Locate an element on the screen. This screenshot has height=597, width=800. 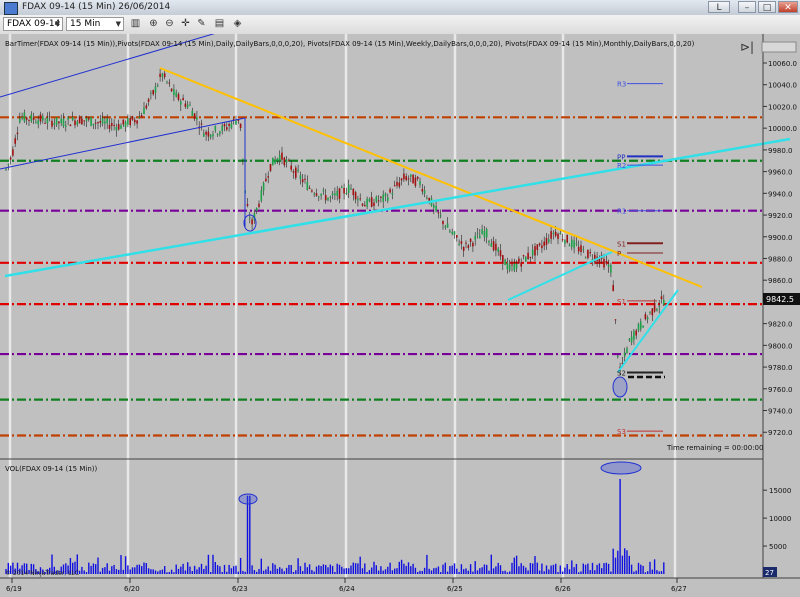
minimize-button: – is located at coordinates (747, 7).